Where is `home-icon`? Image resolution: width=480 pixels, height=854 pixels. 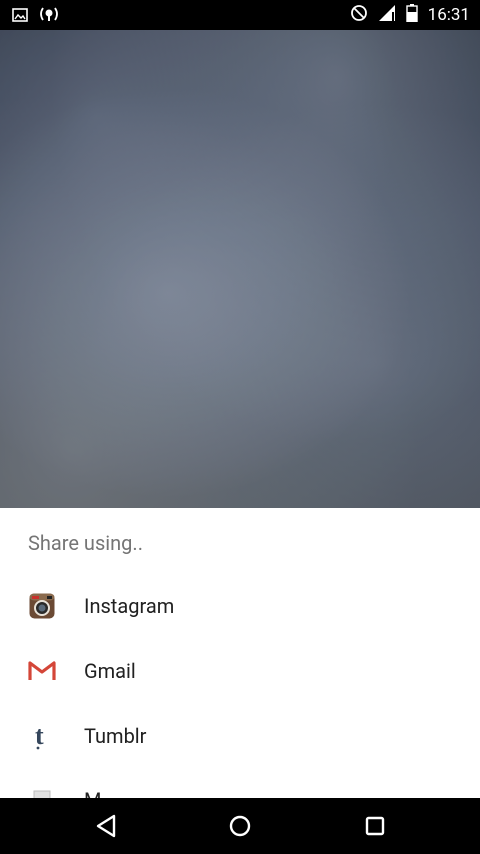
home-icon is located at coordinates (240, 826).